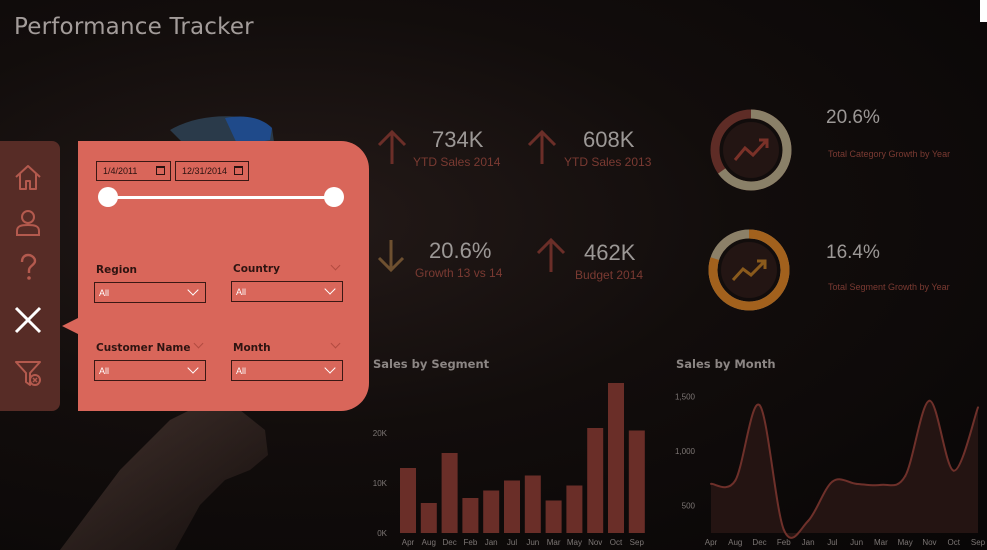 This screenshot has height=550, width=987. Describe the element at coordinates (104, 292) in the screenshot. I see `region-value: All` at that location.